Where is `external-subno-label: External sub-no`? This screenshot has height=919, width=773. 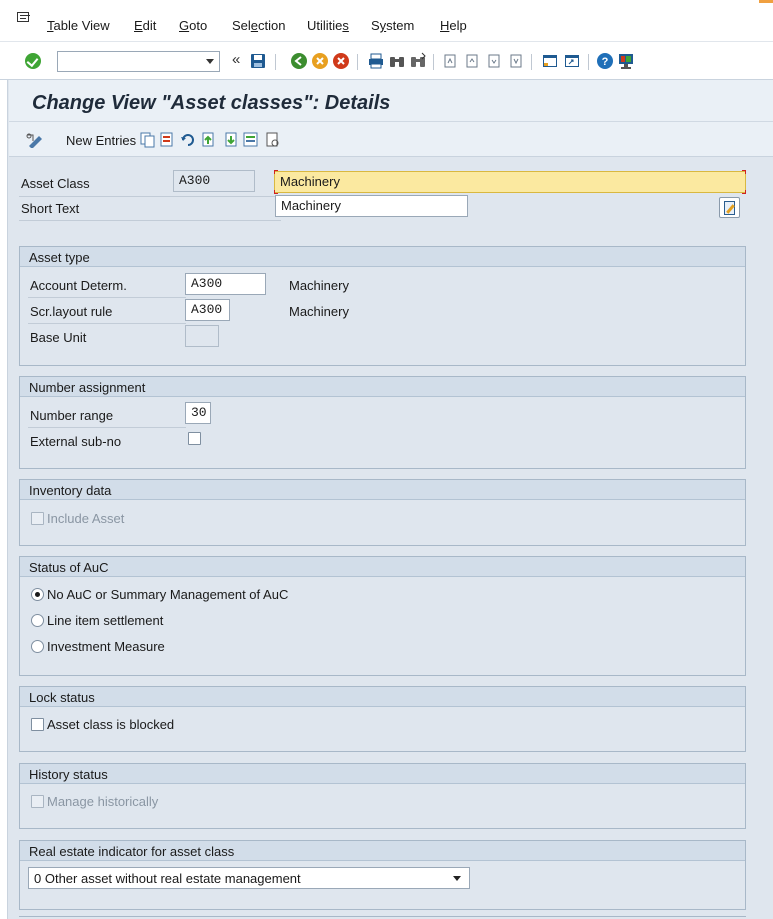
external-subno-label: External sub-no is located at coordinates (76, 441).